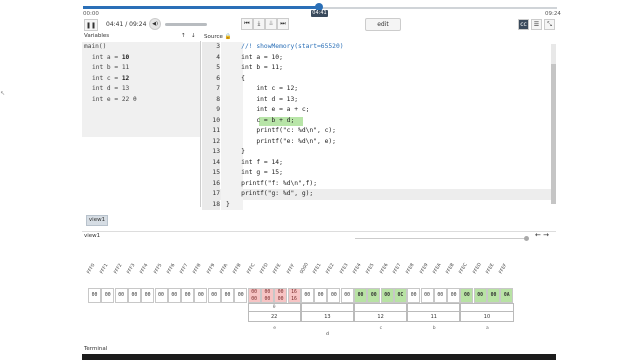  Describe the element at coordinates (378, 89) in the screenshot. I see `code-line: 7 int c = 12;` at that location.